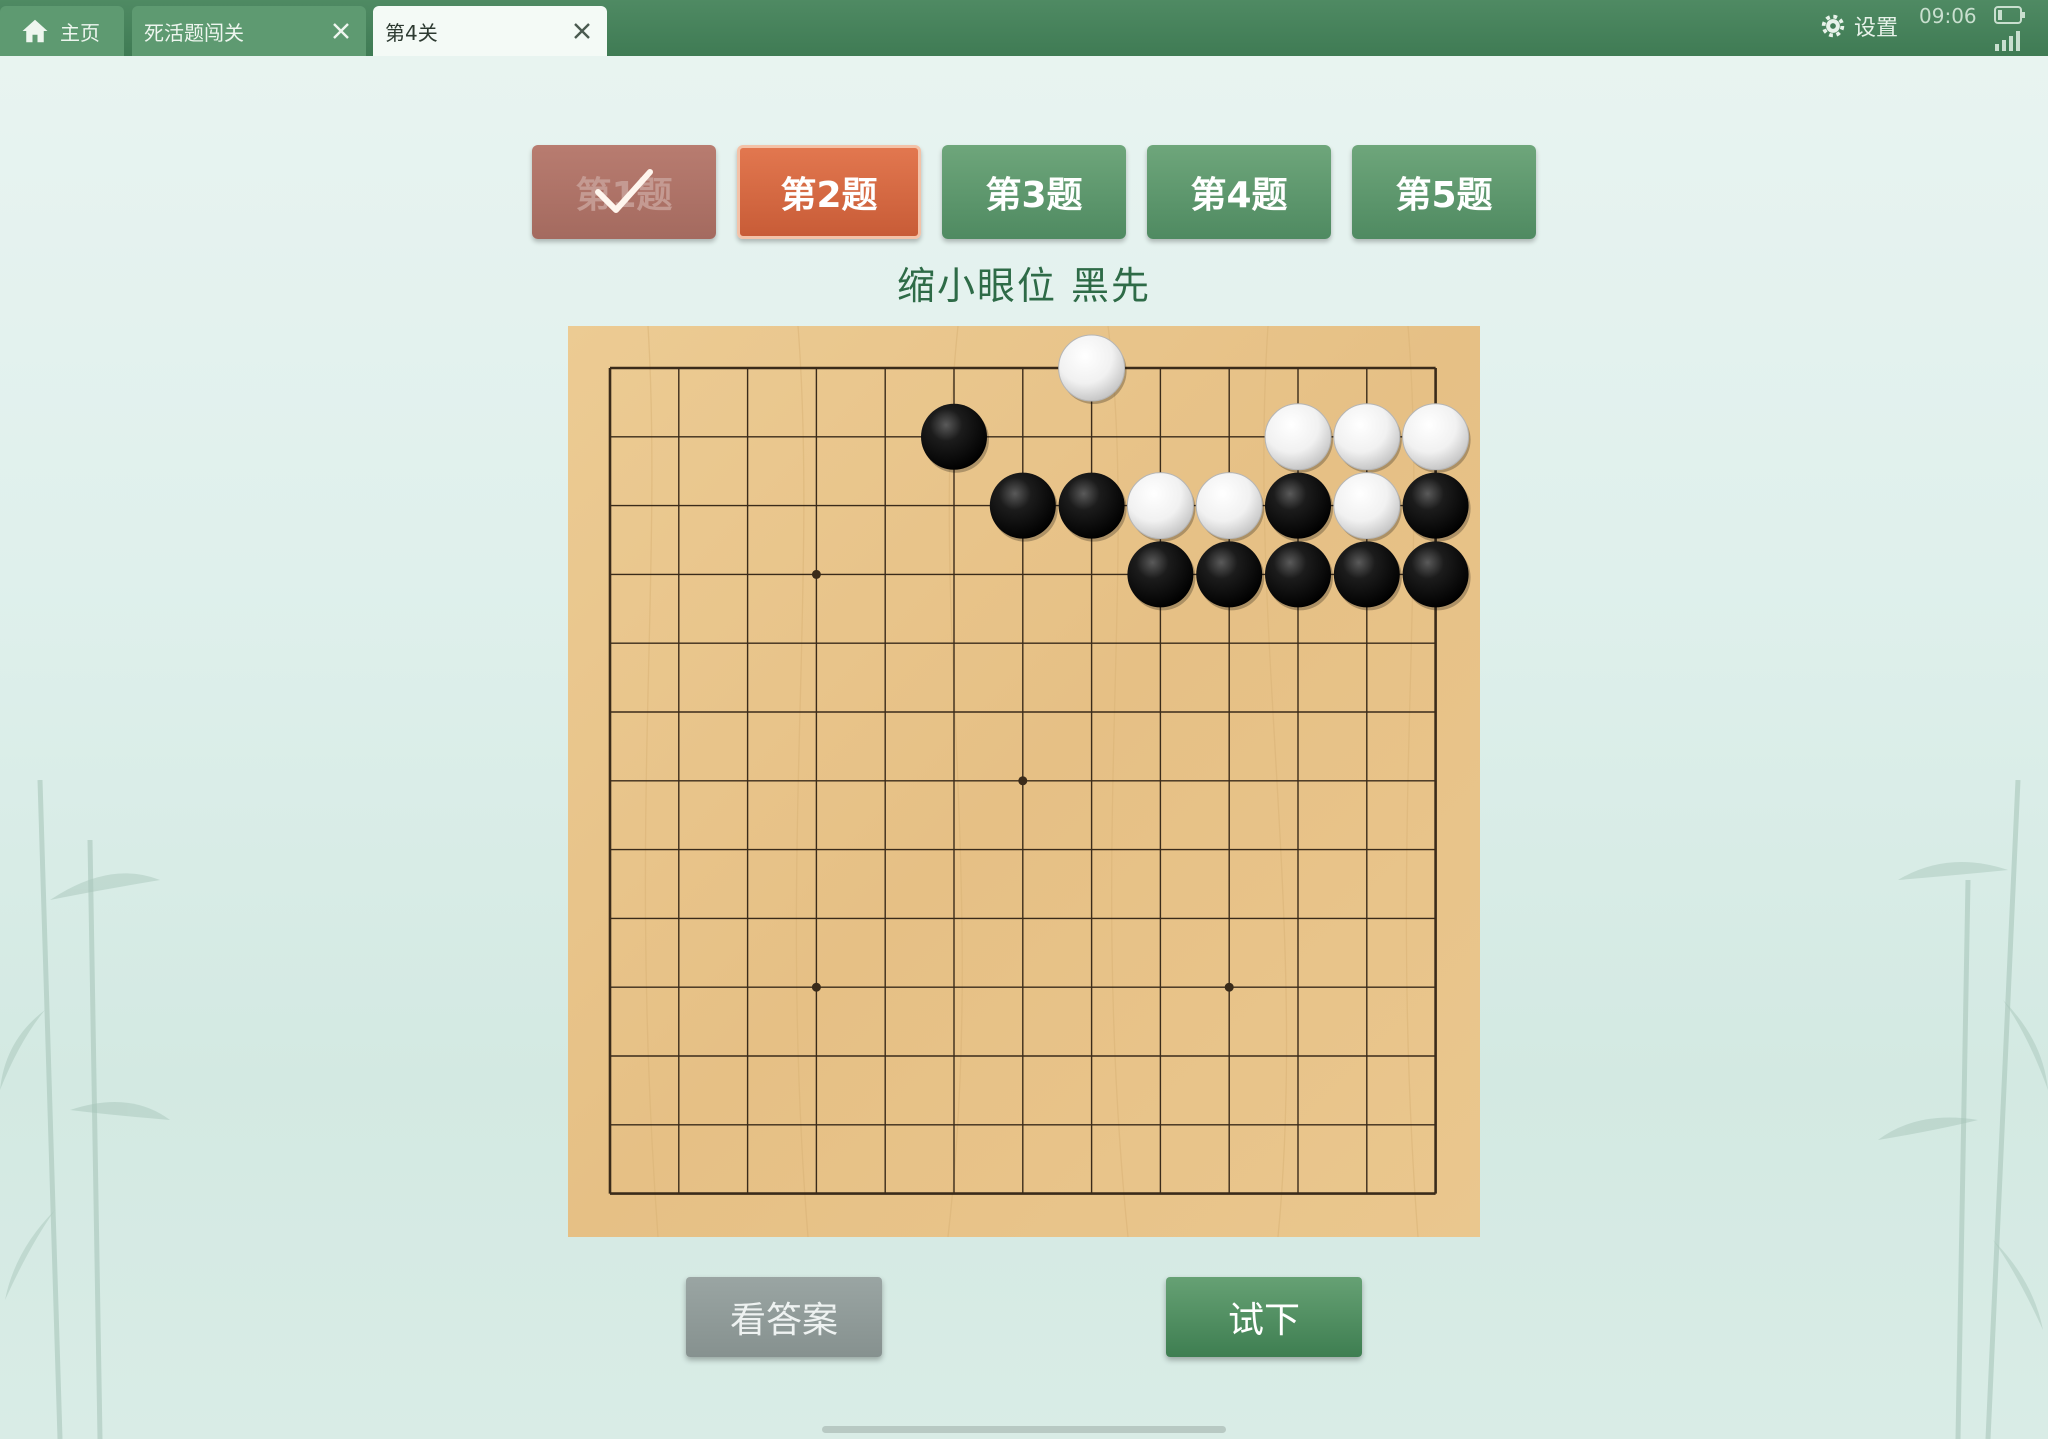  What do you see at coordinates (1024, 286) in the screenshot?
I see `problem-description: 缩小眼位 黑先` at bounding box center [1024, 286].